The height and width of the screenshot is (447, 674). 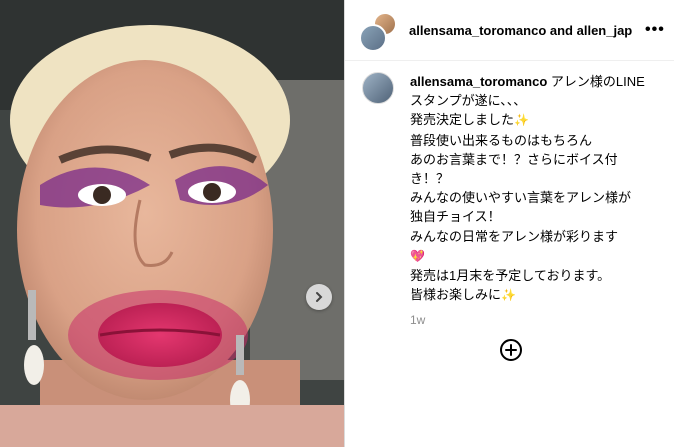 I want to click on author-names: allensama_toromanco and allen_jap, so click(x=522, y=30).